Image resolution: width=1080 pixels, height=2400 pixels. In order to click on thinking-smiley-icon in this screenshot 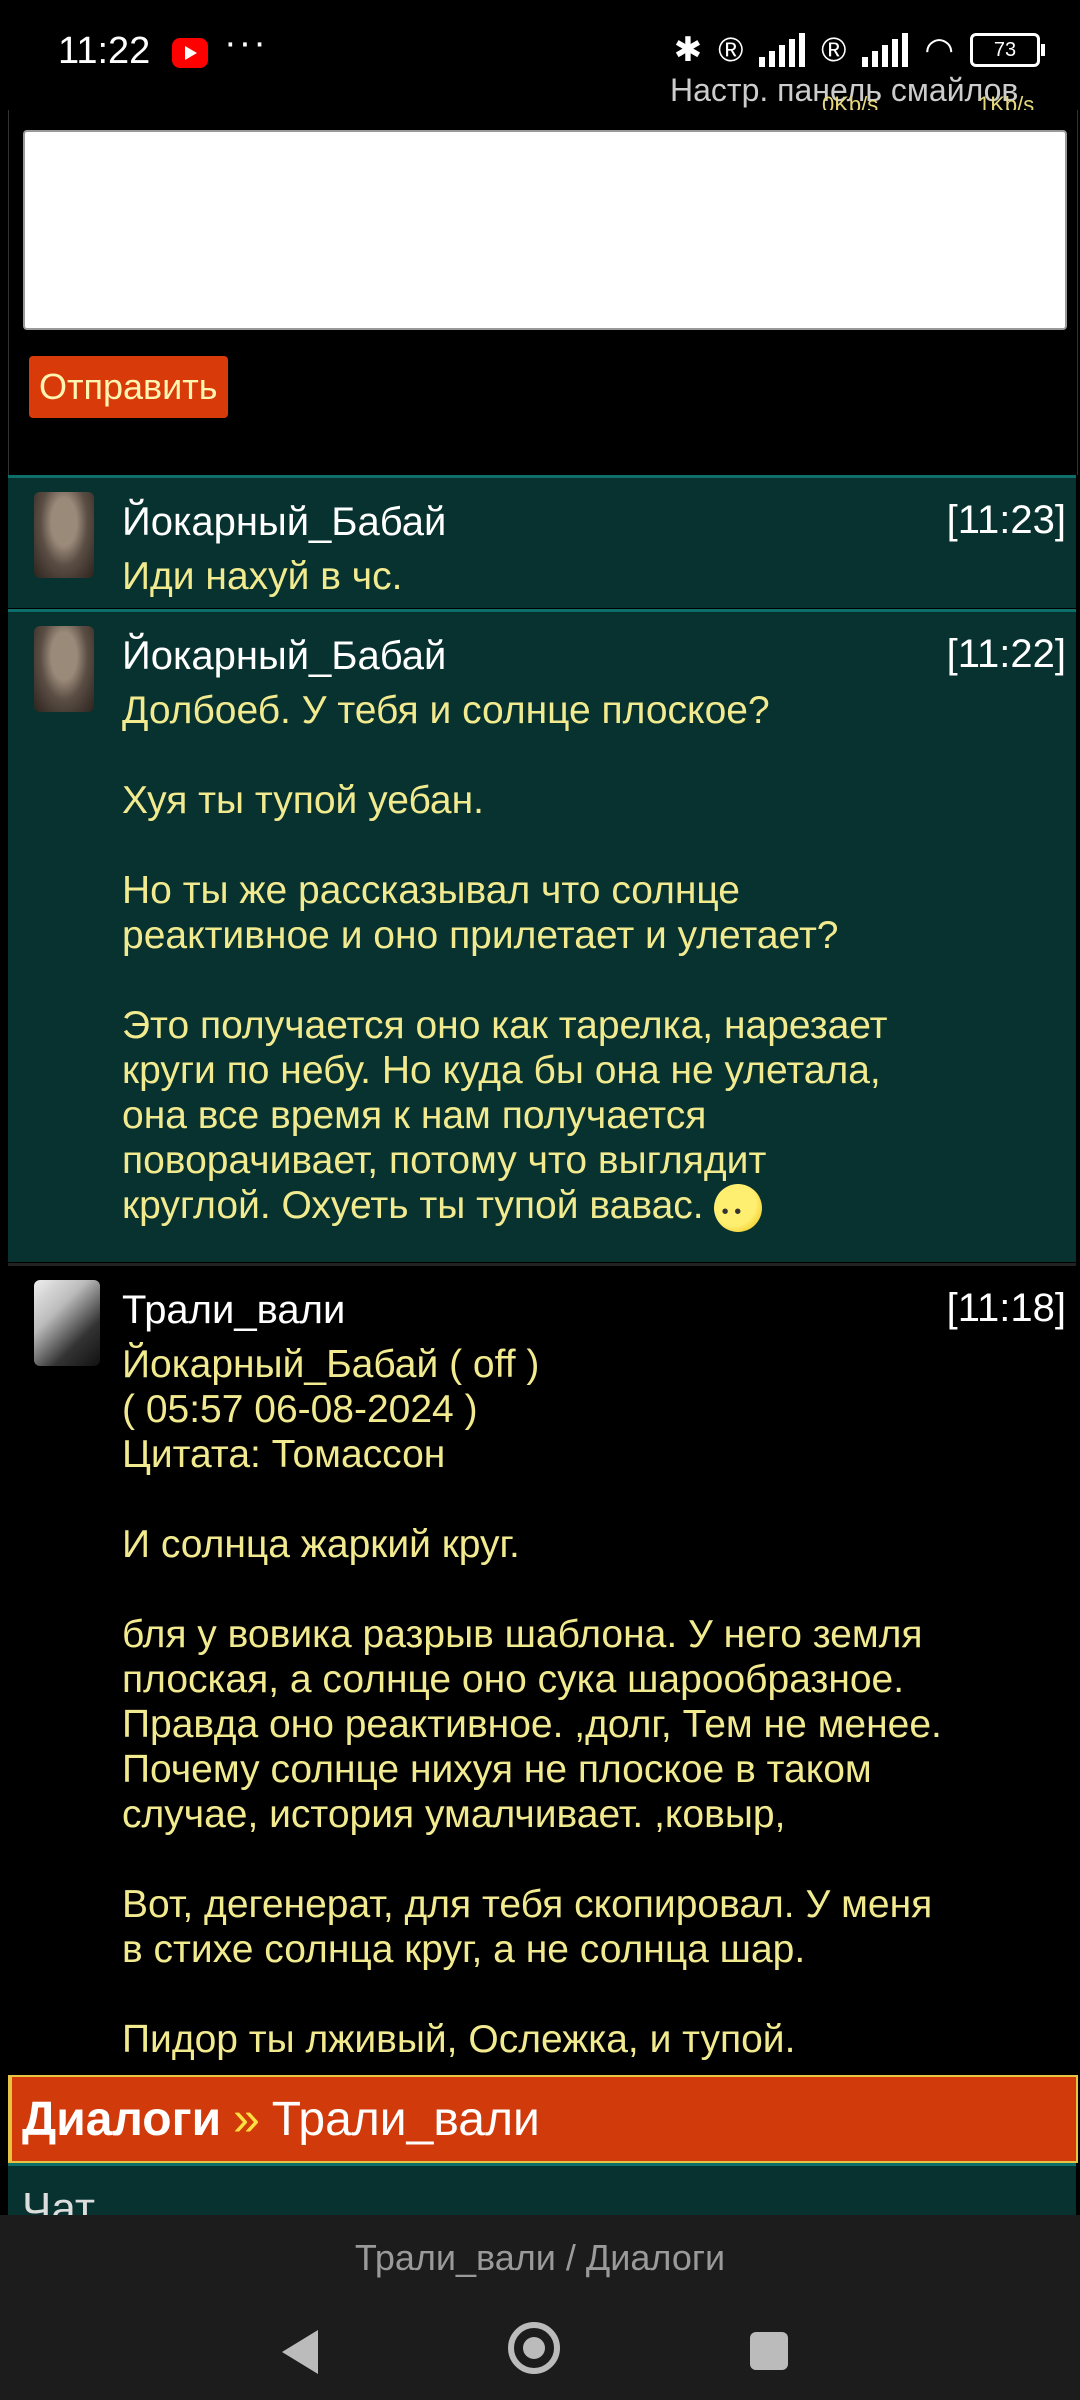, I will do `click(737, 1209)`.